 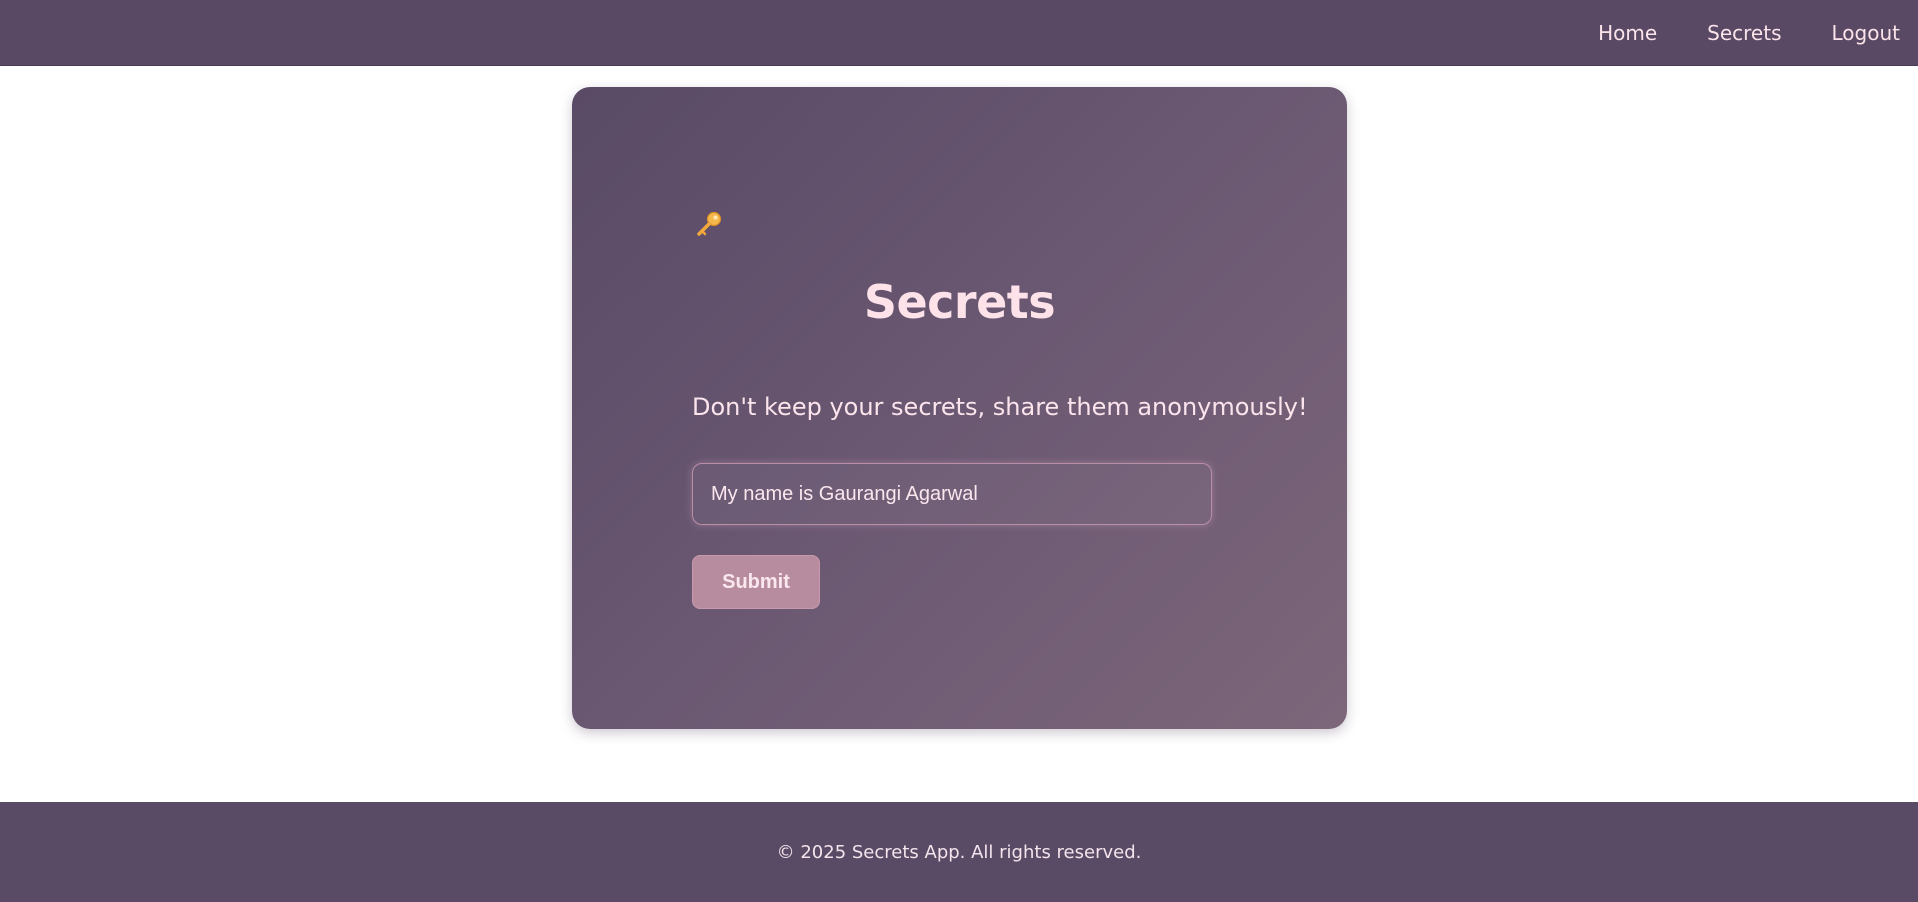 I want to click on nav-secrets-link: Secrets, so click(x=1744, y=33).